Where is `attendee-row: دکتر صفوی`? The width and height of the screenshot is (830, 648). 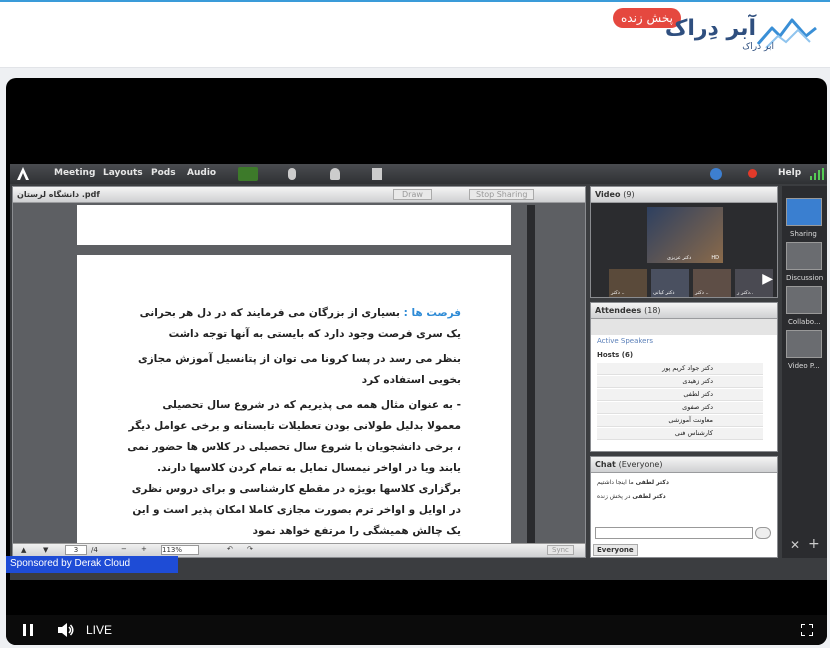
attendee-row: دکتر صفوی is located at coordinates (680, 408).